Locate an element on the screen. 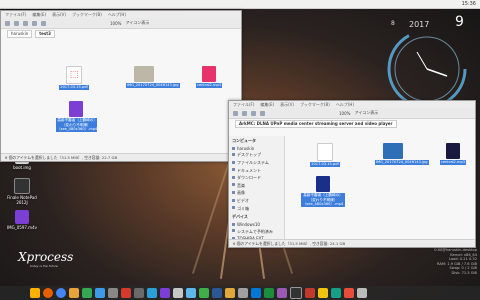 The height and width of the screenshot is (300, 480). firefox-icon is located at coordinates (48, 293).